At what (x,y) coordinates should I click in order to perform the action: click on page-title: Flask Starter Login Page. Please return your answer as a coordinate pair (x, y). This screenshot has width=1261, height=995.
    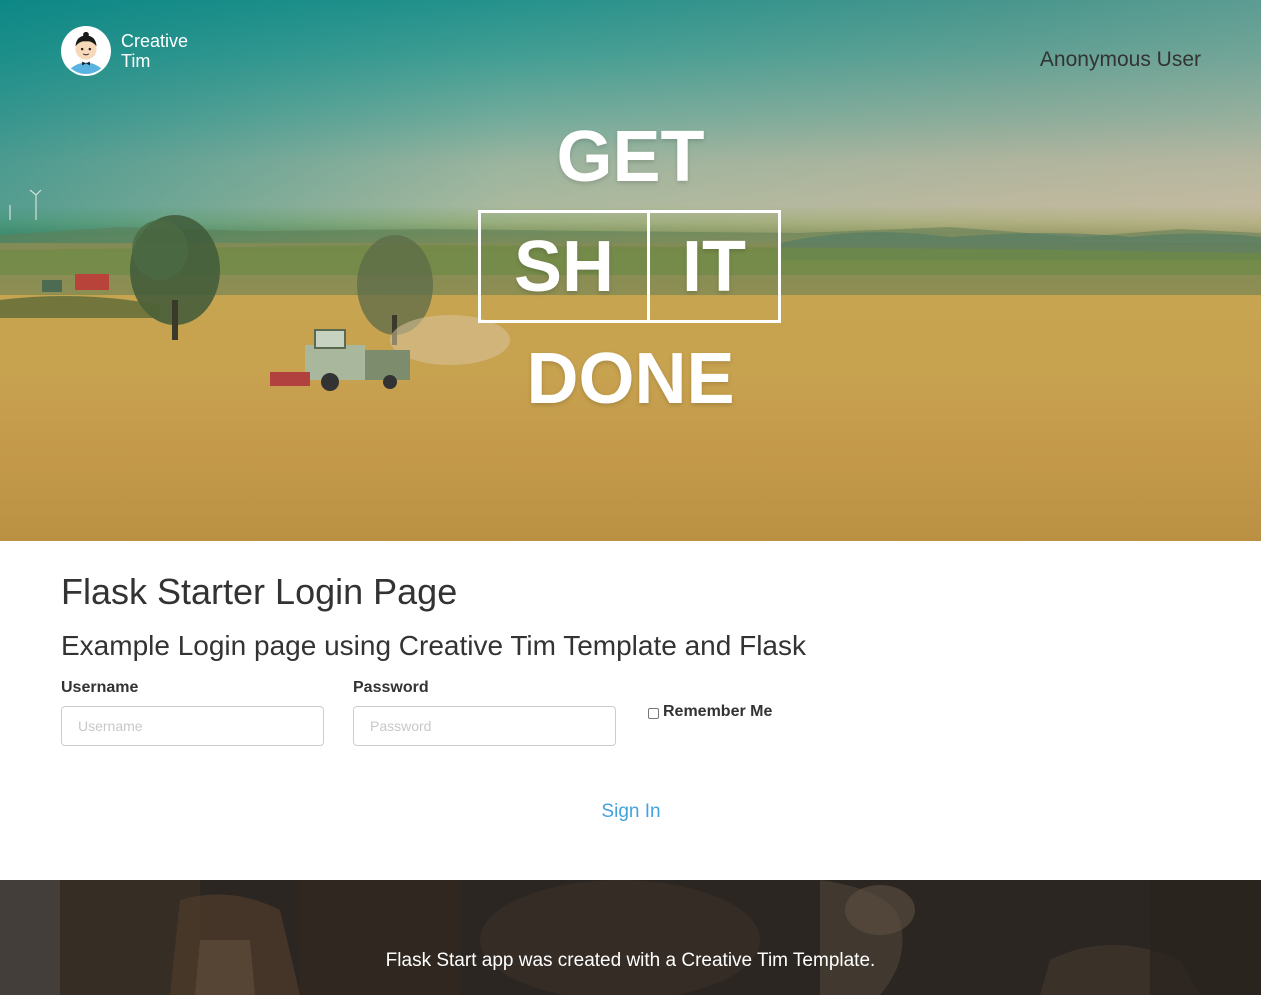
    Looking at the image, I should click on (259, 591).